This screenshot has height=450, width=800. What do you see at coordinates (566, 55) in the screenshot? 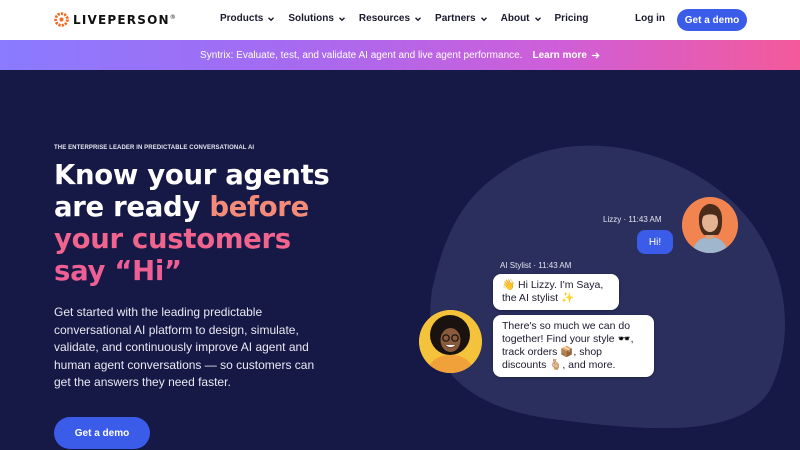
I see `learn-more-link: Learn more` at bounding box center [566, 55].